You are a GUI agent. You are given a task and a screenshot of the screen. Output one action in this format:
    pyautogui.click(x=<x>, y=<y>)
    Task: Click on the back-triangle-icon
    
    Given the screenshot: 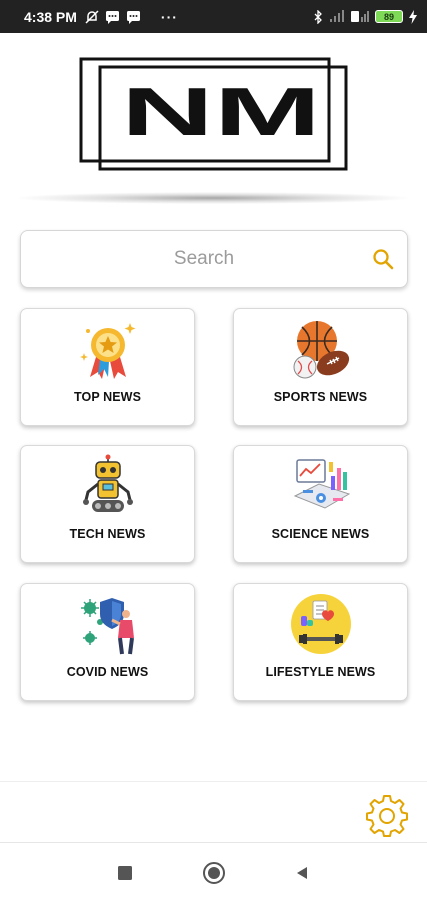 What is the action you would take?
    pyautogui.click(x=302, y=873)
    